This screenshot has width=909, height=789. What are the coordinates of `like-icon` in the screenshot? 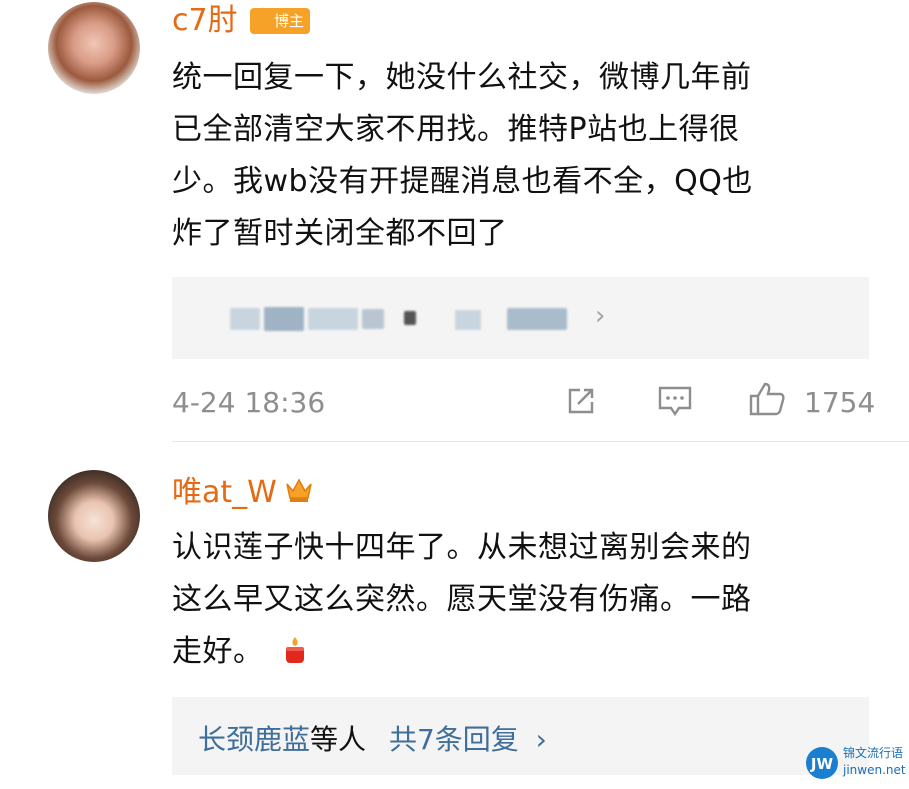 It's located at (767, 399).